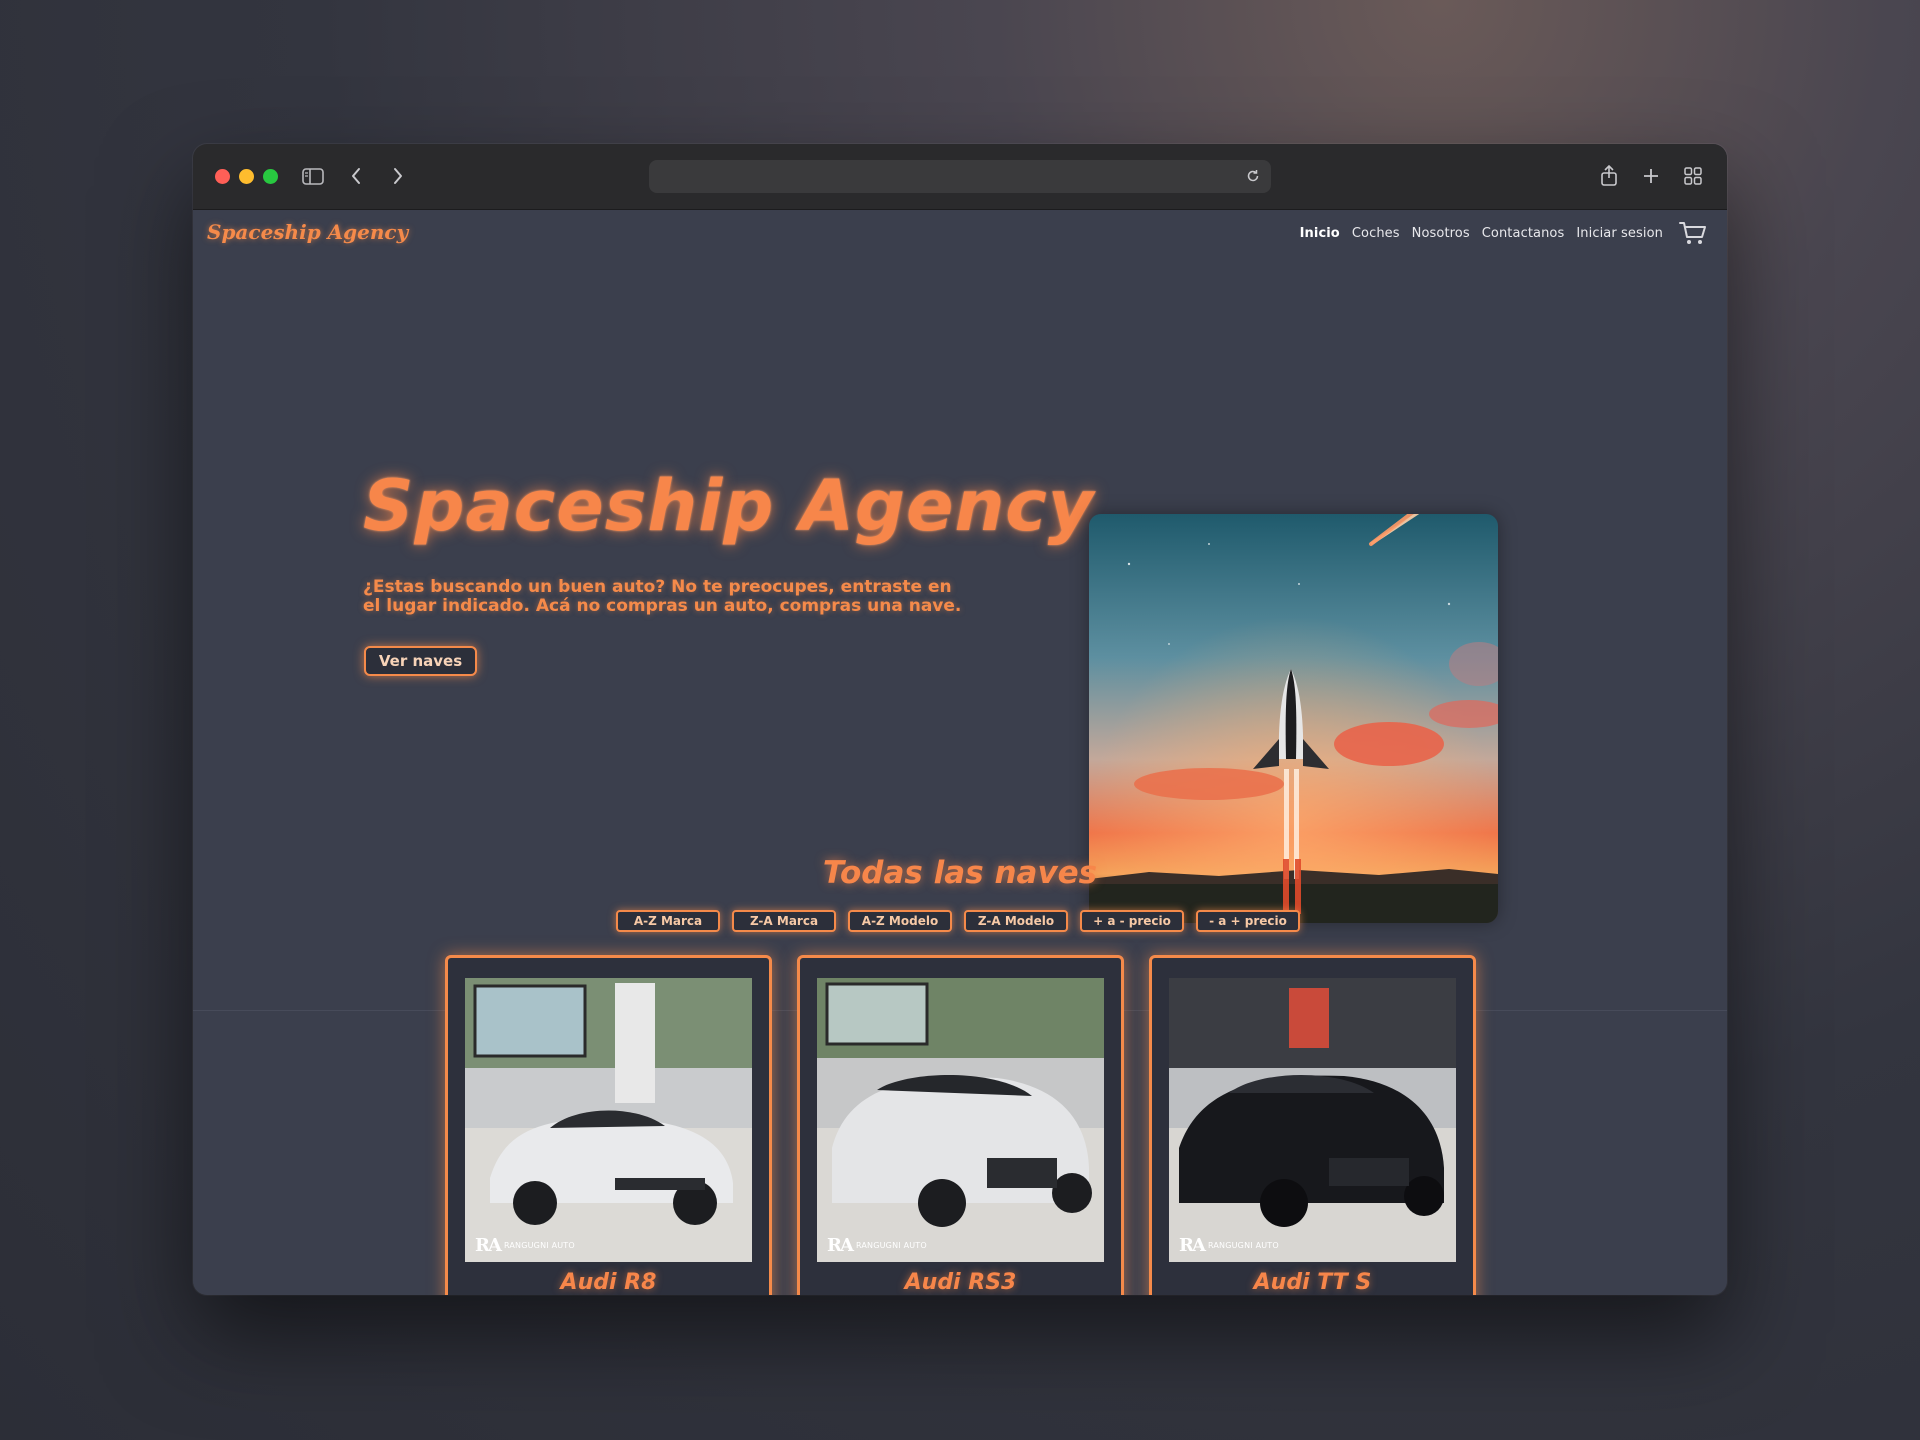  What do you see at coordinates (1312, 1282) in the screenshot?
I see `car-name: Audi TT S` at bounding box center [1312, 1282].